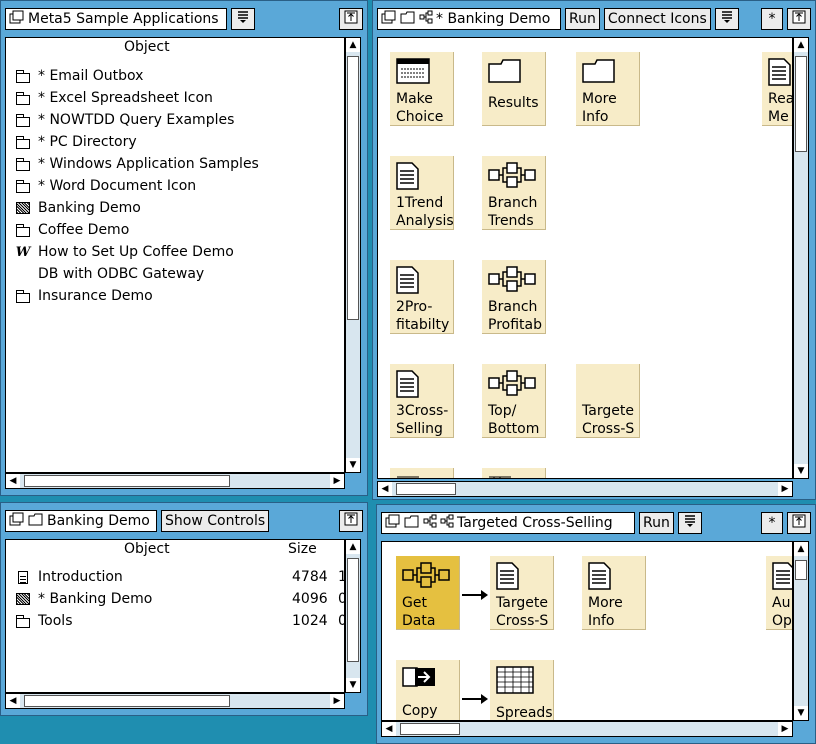 This screenshot has height=744, width=816. Describe the element at coordinates (508, 523) in the screenshot. I see `window-title-box: Targeted Cross-Selling` at that location.